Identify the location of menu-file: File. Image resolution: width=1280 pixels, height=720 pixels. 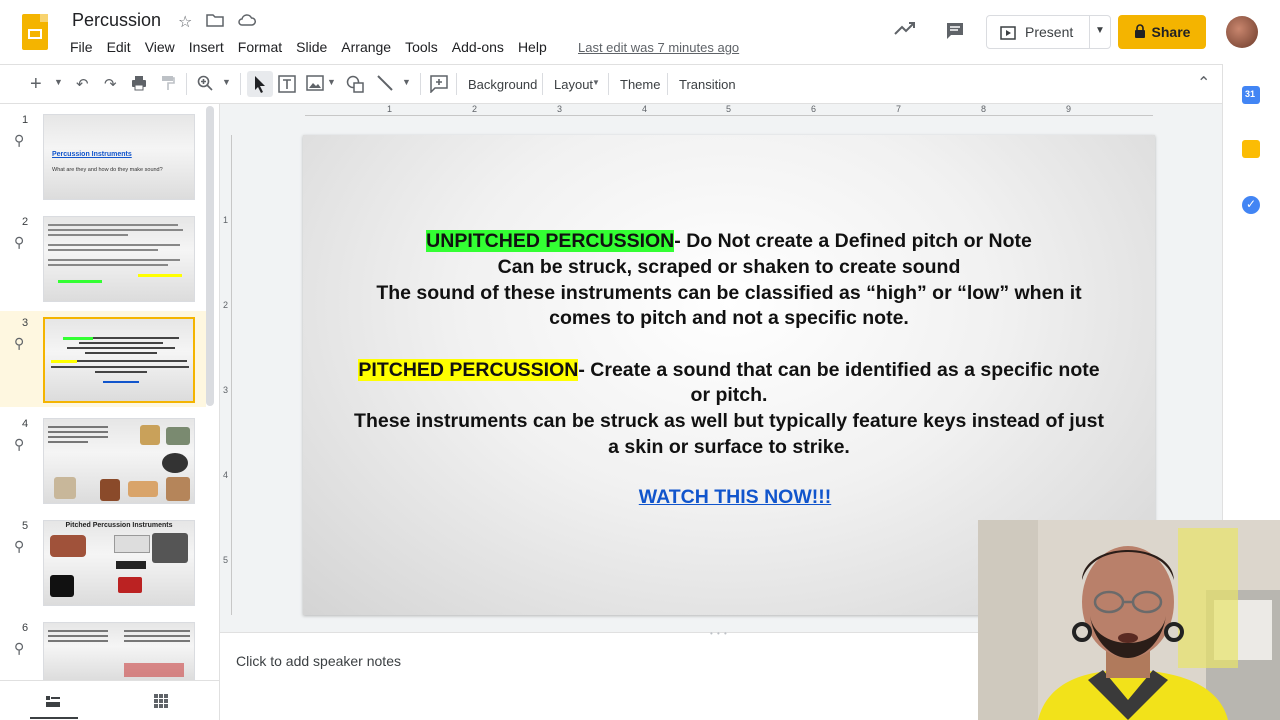
(85, 47).